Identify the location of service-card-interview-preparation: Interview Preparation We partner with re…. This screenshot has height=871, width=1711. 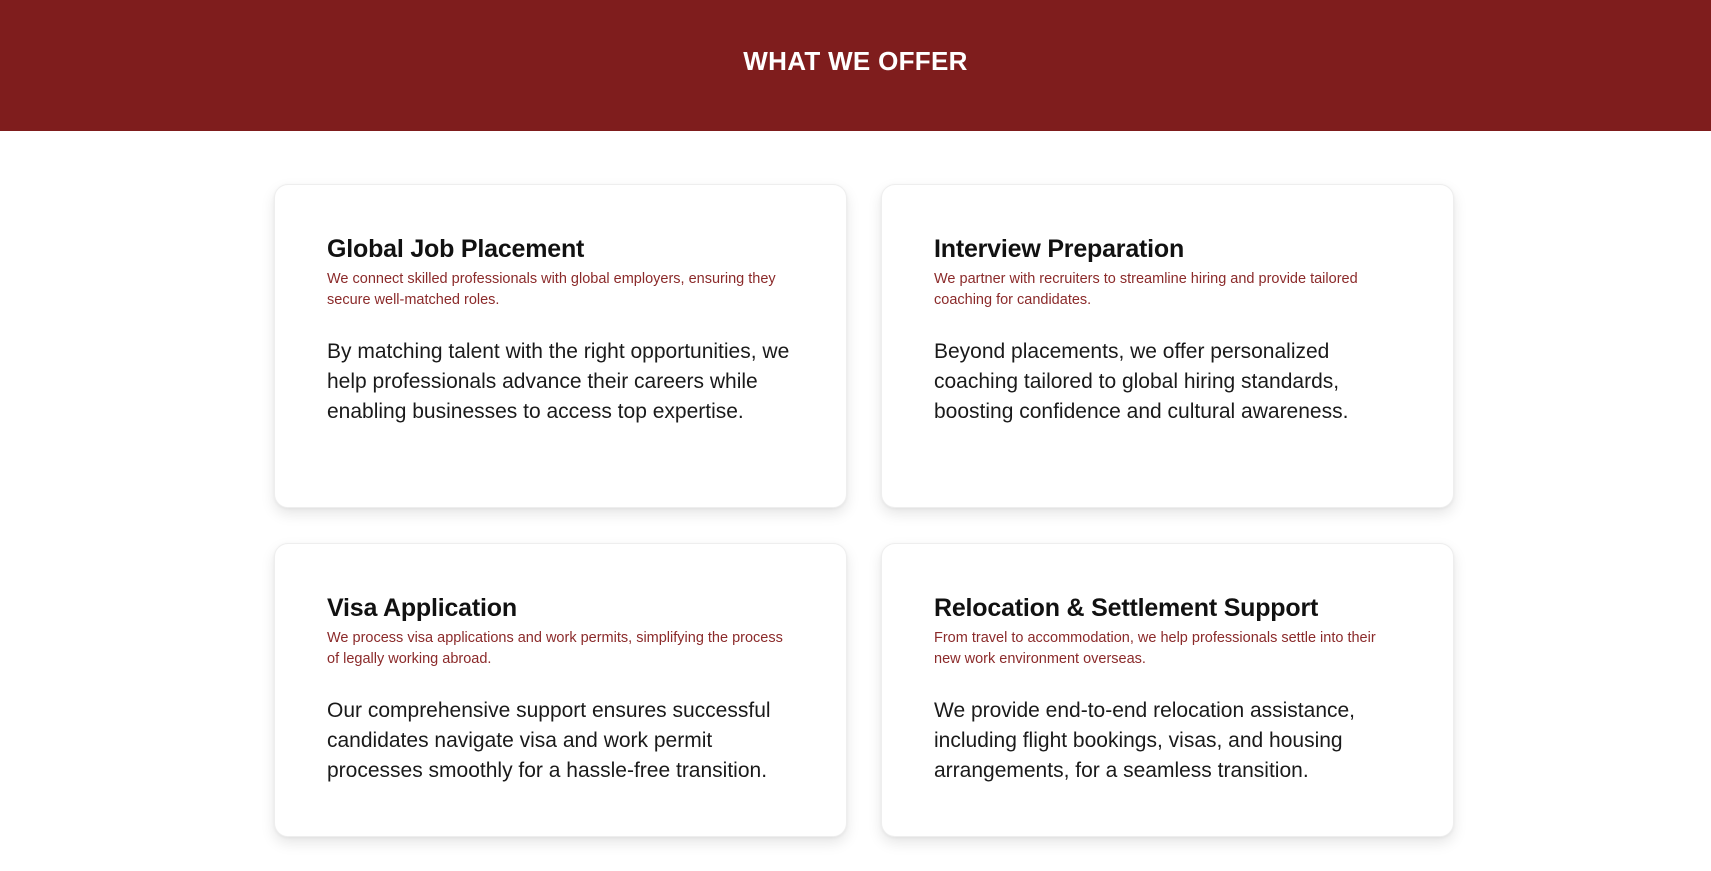
(1167, 346).